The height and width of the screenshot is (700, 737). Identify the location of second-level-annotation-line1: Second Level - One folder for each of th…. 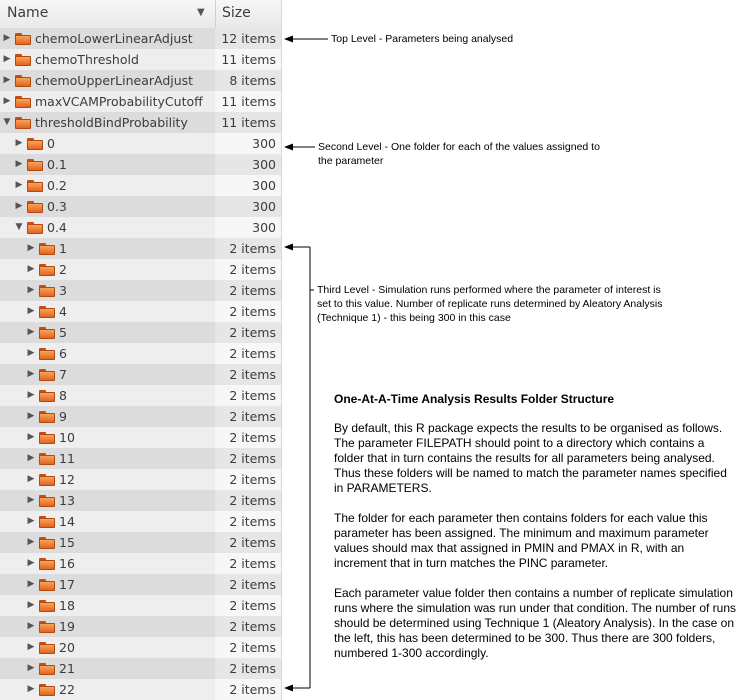
(459, 147).